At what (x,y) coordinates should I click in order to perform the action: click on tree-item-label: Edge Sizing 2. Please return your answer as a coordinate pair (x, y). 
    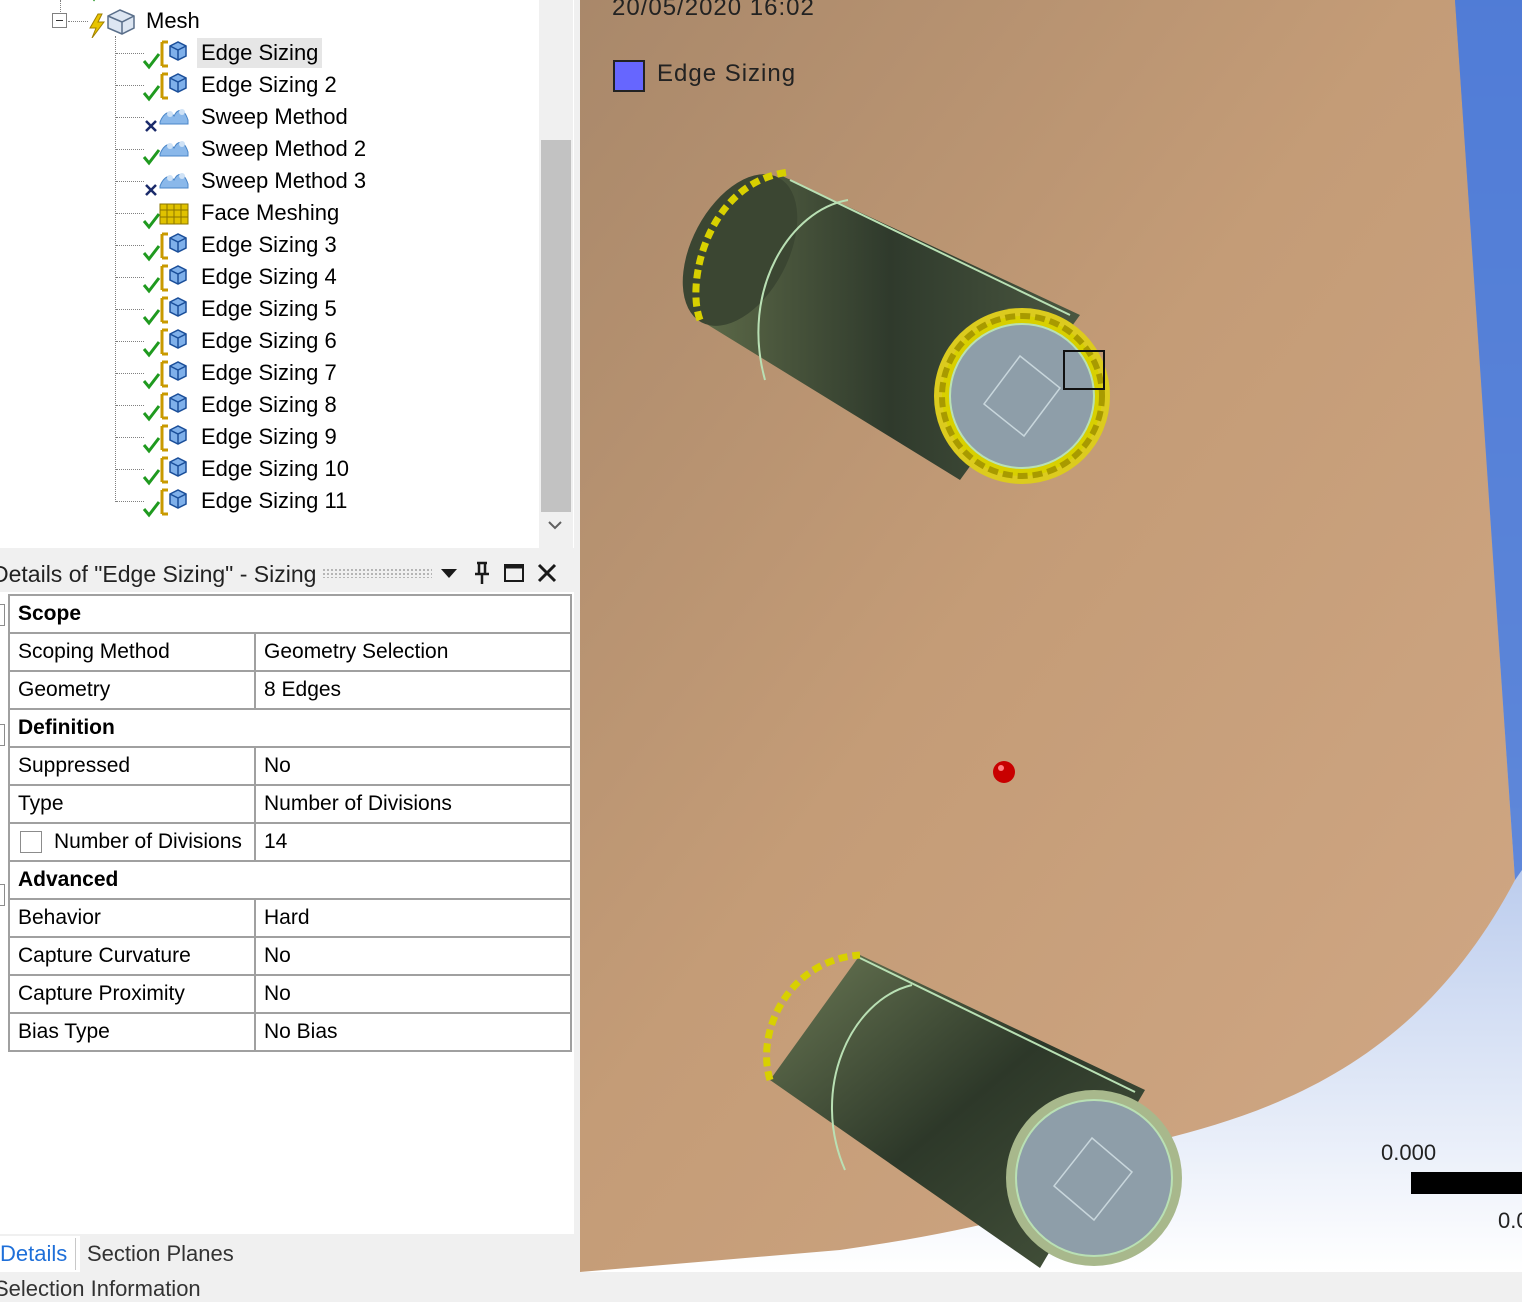
    Looking at the image, I should click on (269, 84).